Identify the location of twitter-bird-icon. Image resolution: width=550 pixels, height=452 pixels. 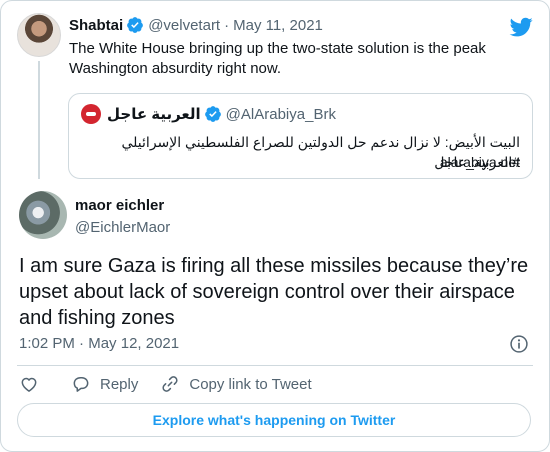
(521, 27).